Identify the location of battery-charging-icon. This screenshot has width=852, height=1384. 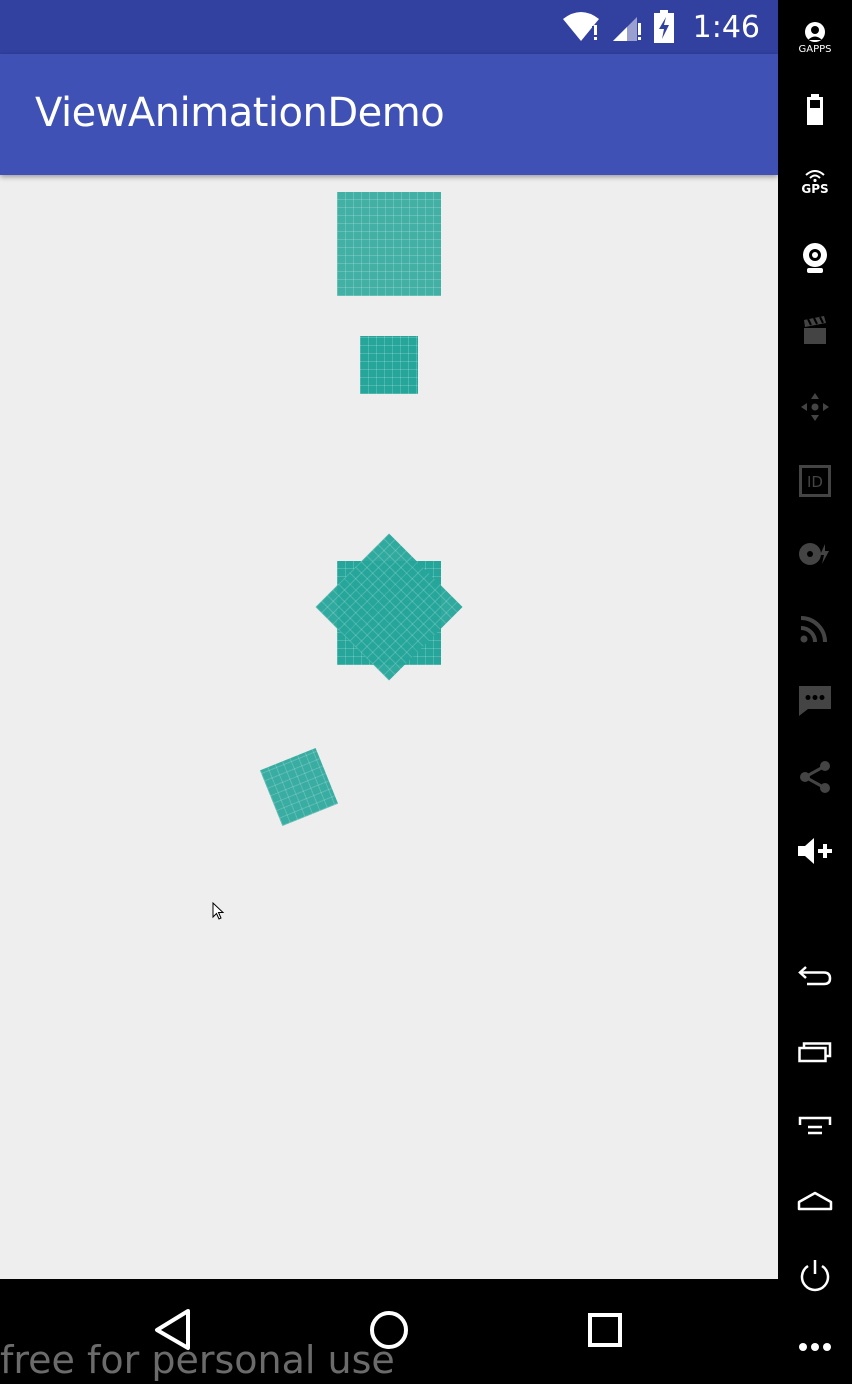
(663, 26).